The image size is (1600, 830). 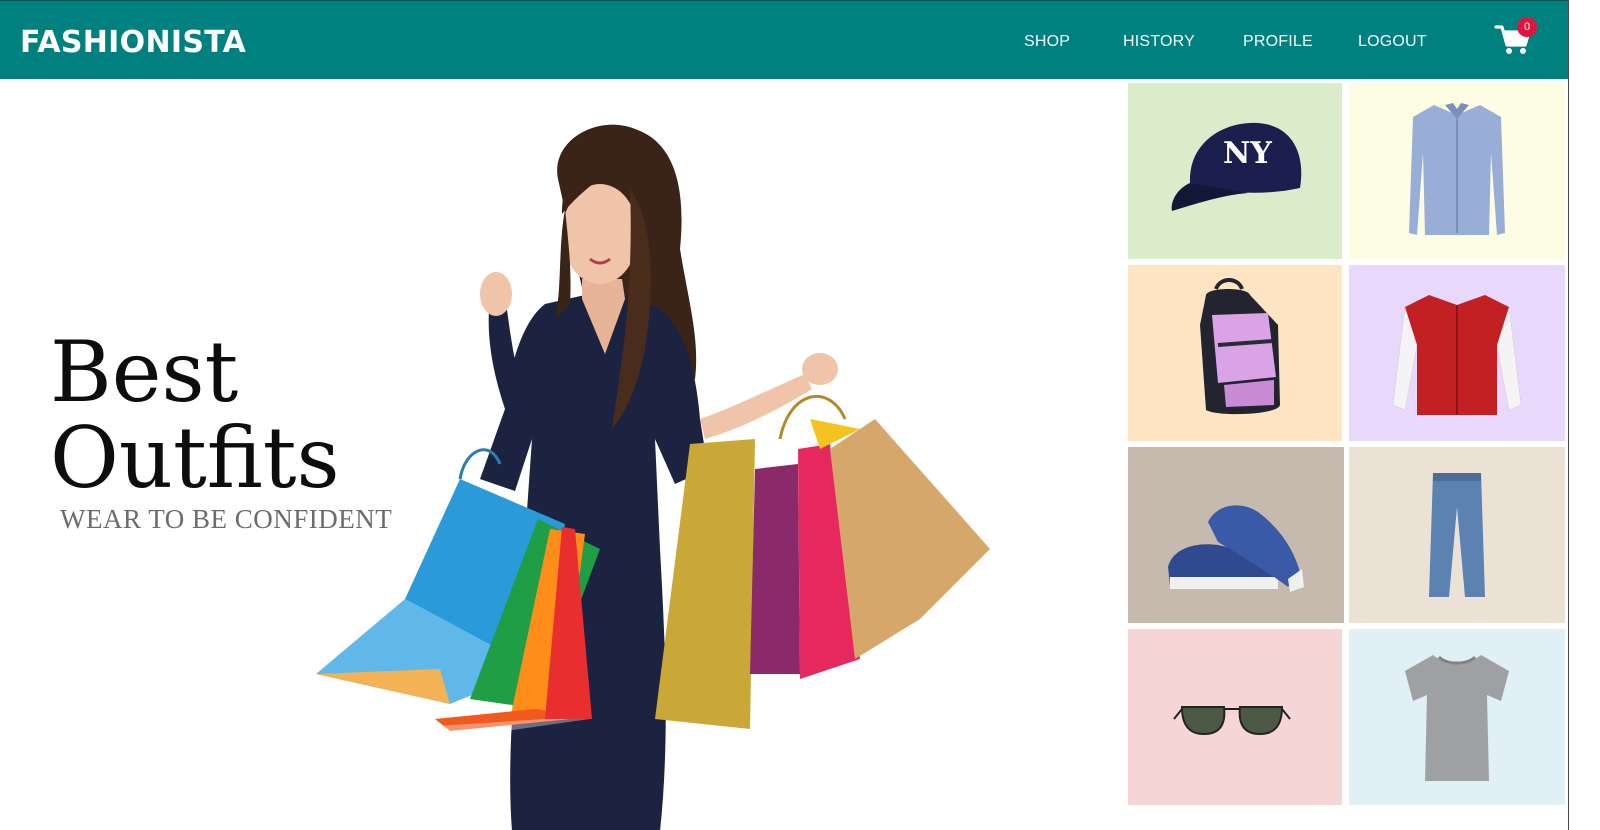 I want to click on hero-title-line-2: Outfits, so click(x=195, y=458).